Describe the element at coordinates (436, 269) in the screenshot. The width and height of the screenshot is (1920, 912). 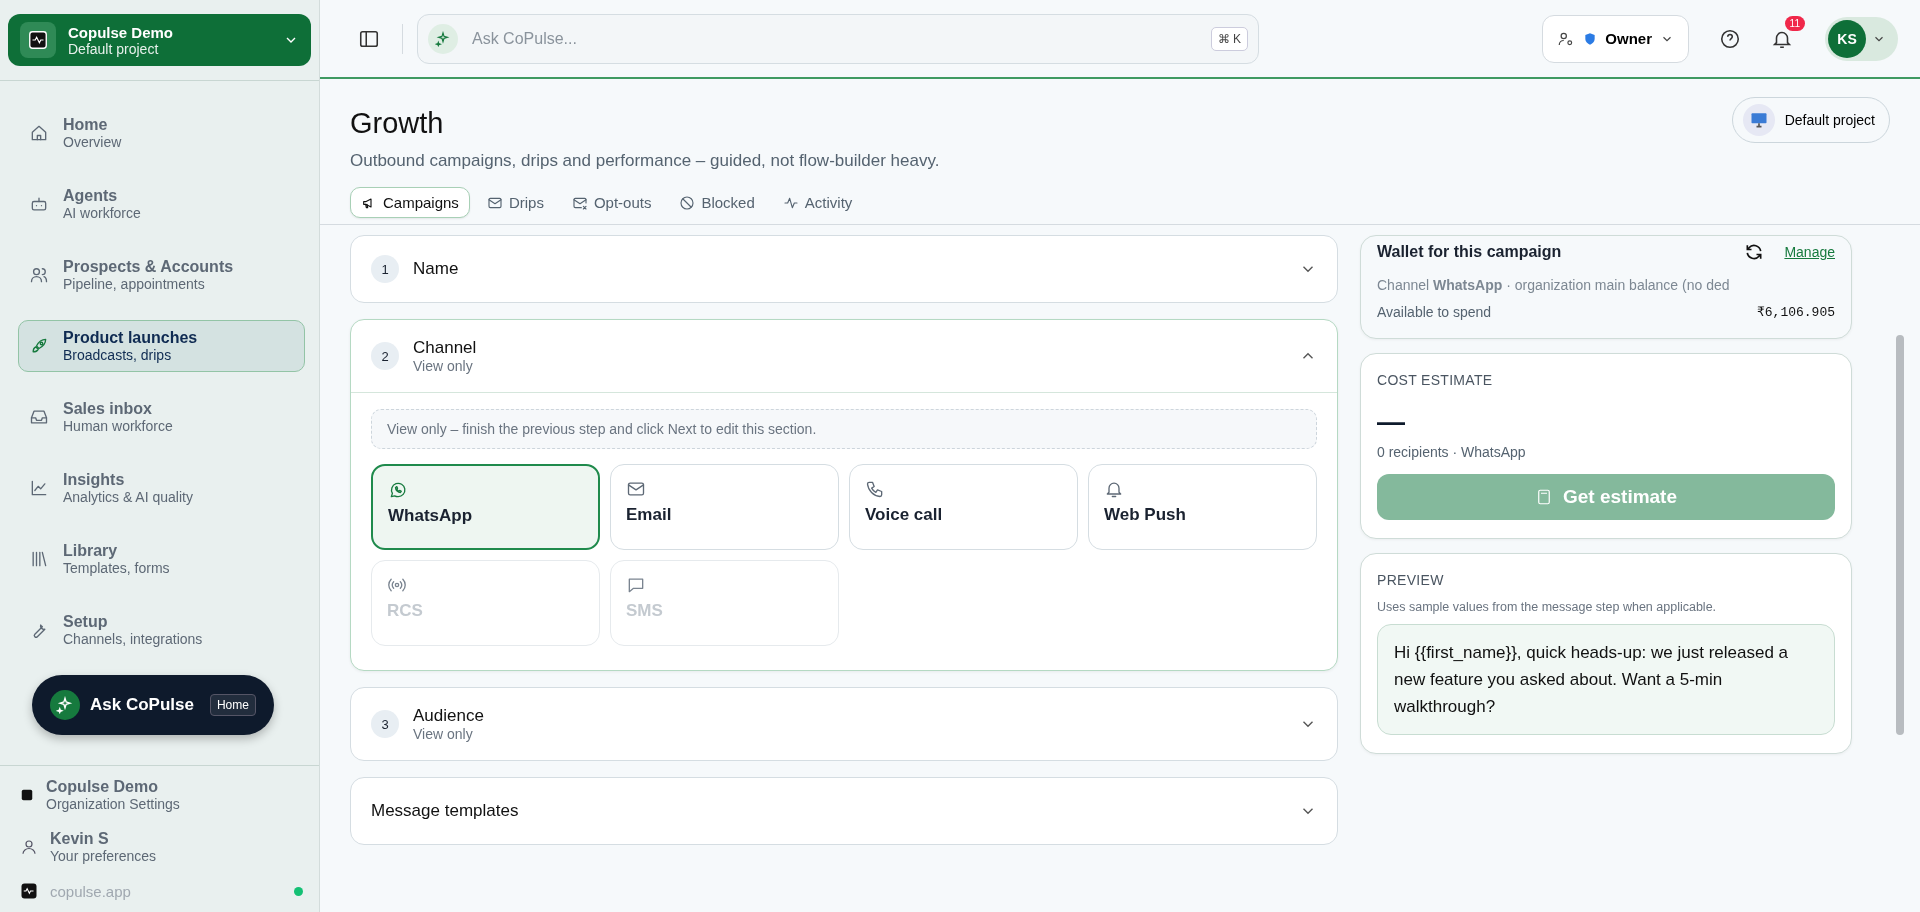
I see `step-title: Name` at that location.